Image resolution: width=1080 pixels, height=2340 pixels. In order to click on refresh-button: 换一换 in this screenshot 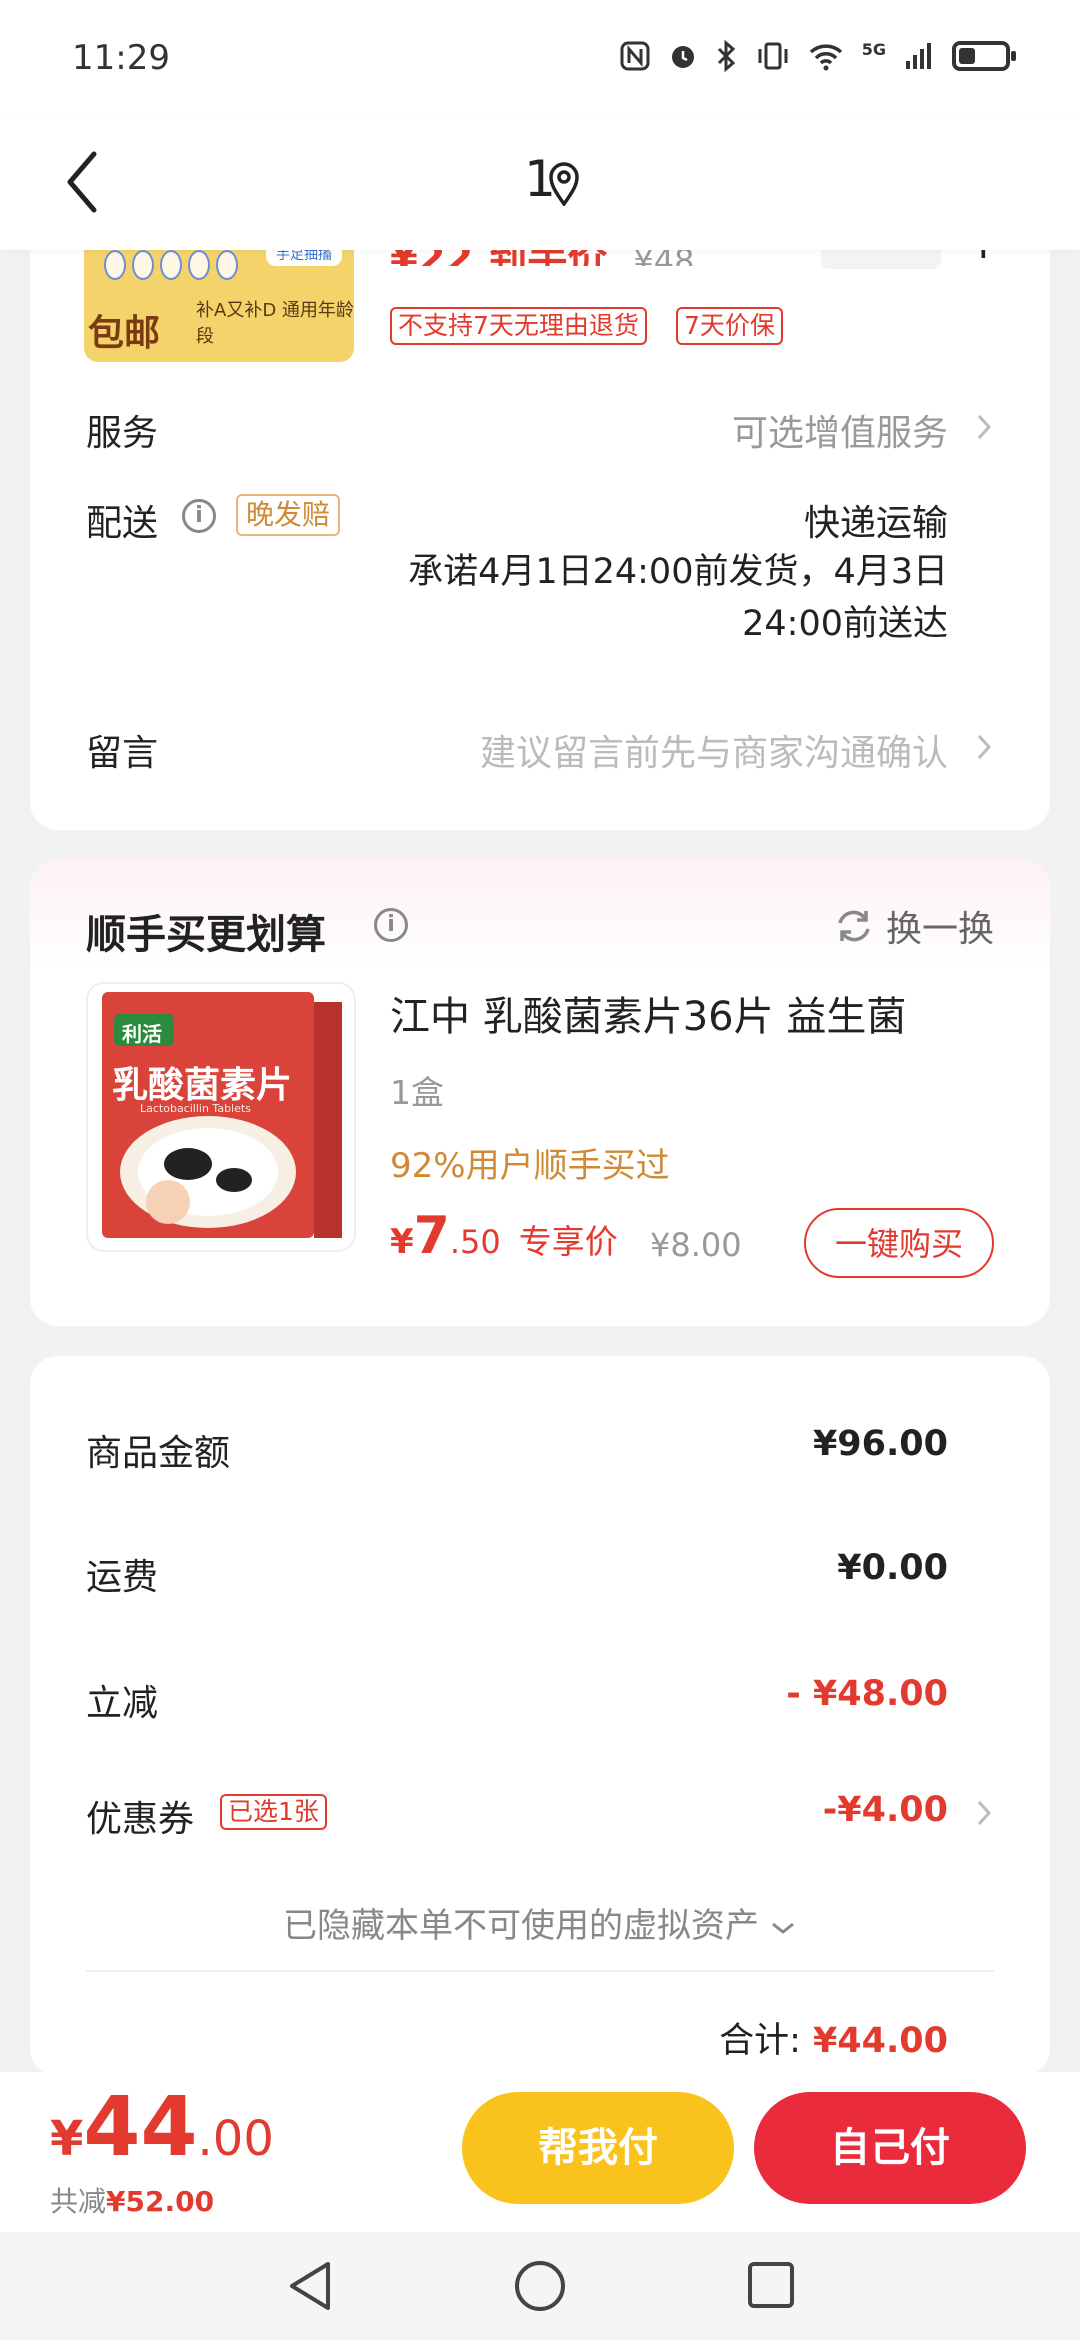, I will do `click(914, 926)`.